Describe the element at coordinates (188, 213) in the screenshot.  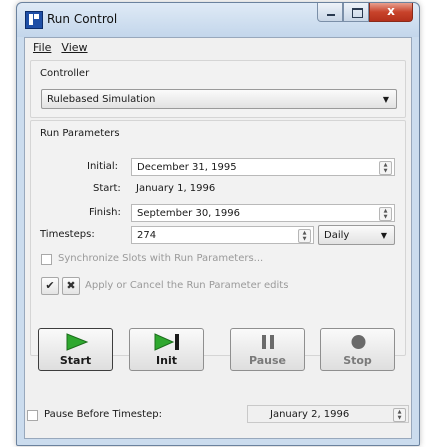
I see `finish-value: September 30, 1996` at that location.